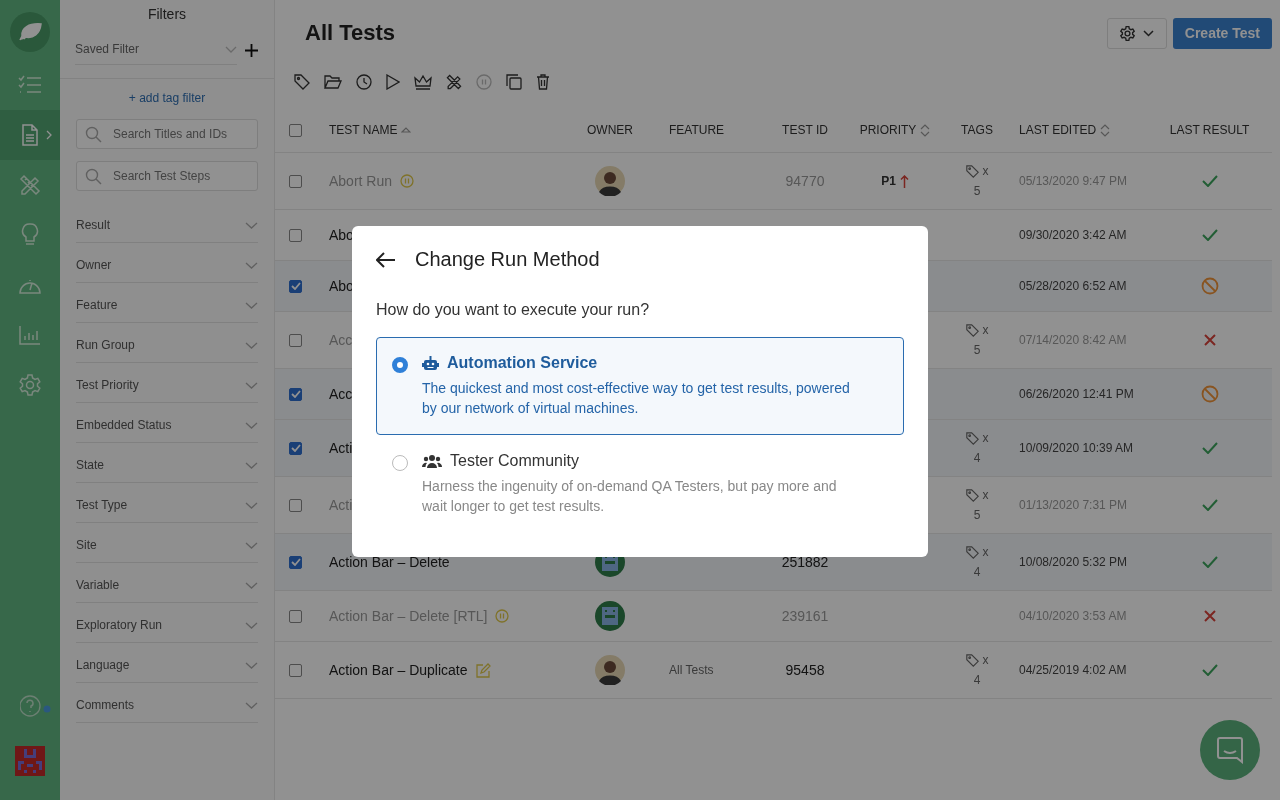 The image size is (1280, 800). Describe the element at coordinates (167, 303) in the screenshot. I see `filter-dropdown: Feature` at that location.